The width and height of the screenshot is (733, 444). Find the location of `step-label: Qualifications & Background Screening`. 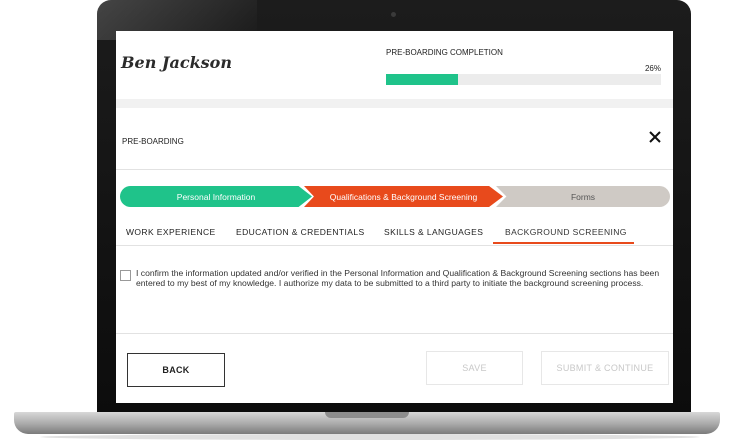

step-label: Qualifications & Background Screening is located at coordinates (403, 196).